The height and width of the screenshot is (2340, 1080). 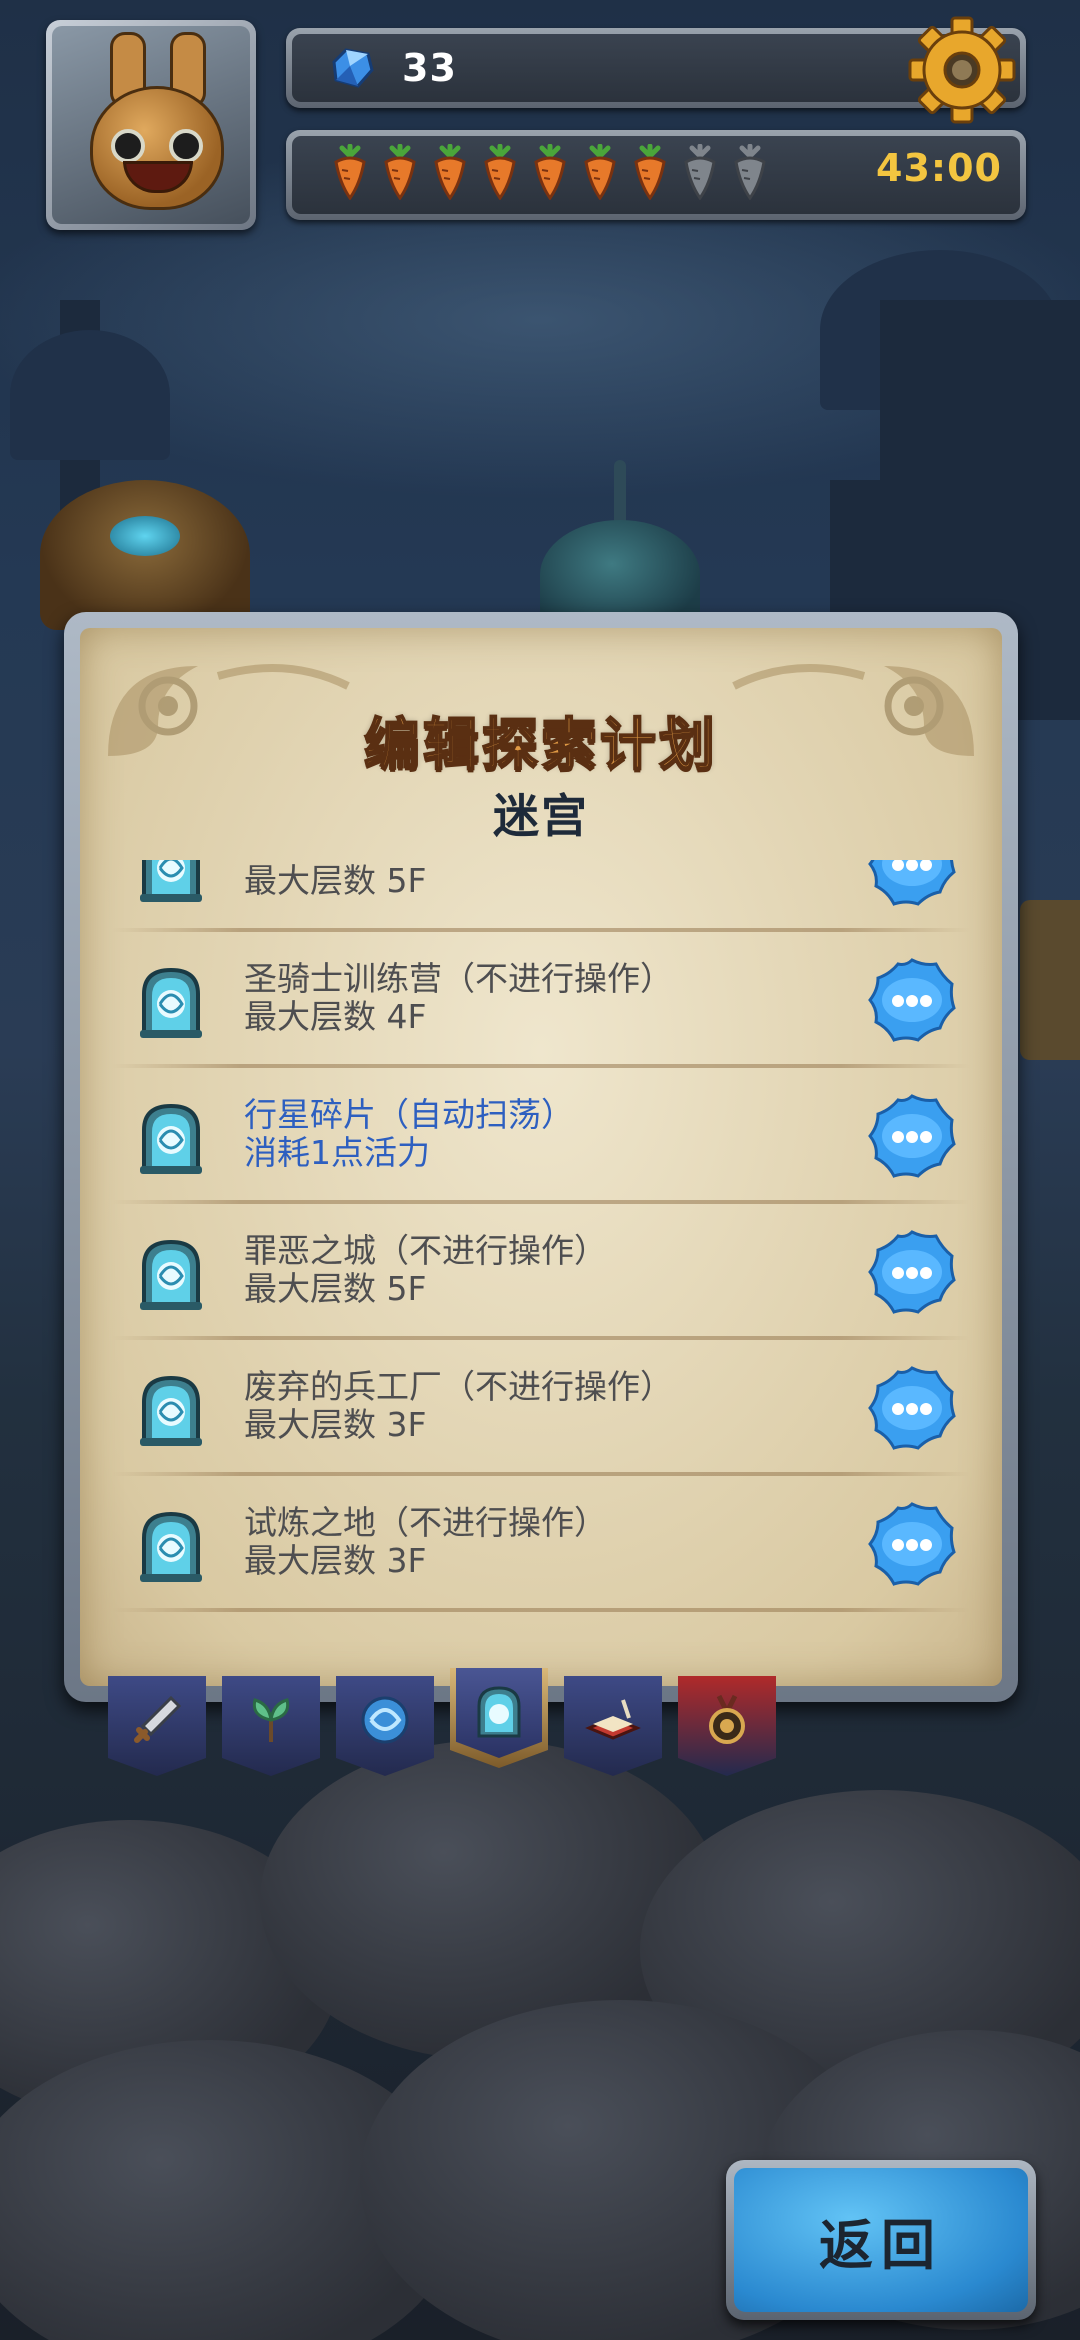 What do you see at coordinates (541, 816) in the screenshot?
I see `dialog-subtitle: 迷宫` at bounding box center [541, 816].